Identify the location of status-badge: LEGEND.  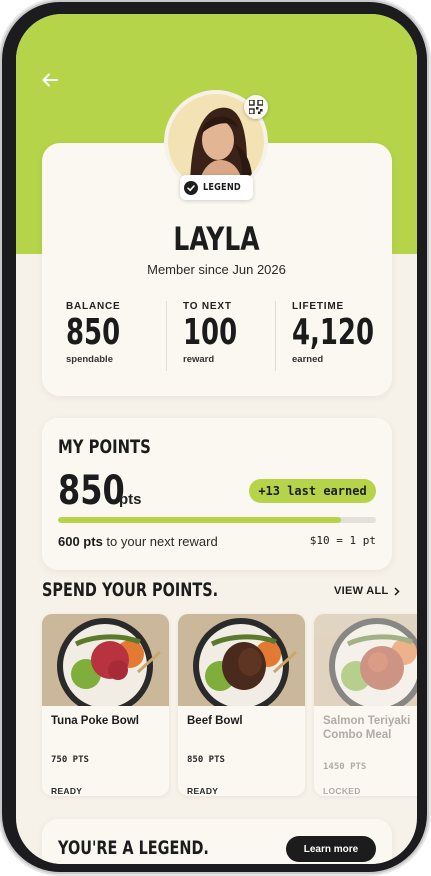
(216, 187).